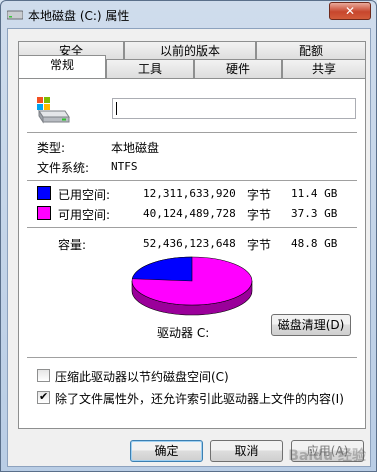 The height and width of the screenshot is (472, 377). What do you see at coordinates (135, 148) in the screenshot?
I see `type-value: 本地磁盘` at bounding box center [135, 148].